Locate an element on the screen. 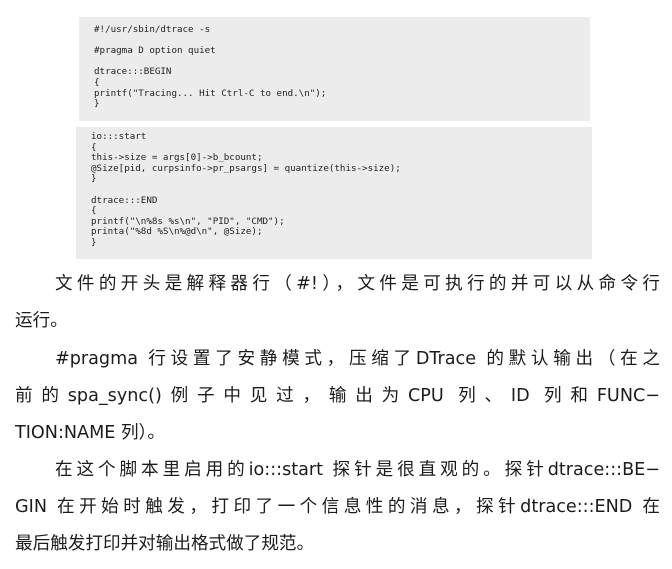 Image resolution: width=672 pixels, height=569 pixels. code-line: #!/usr/sbin/dtrace -s is located at coordinates (152, 29).